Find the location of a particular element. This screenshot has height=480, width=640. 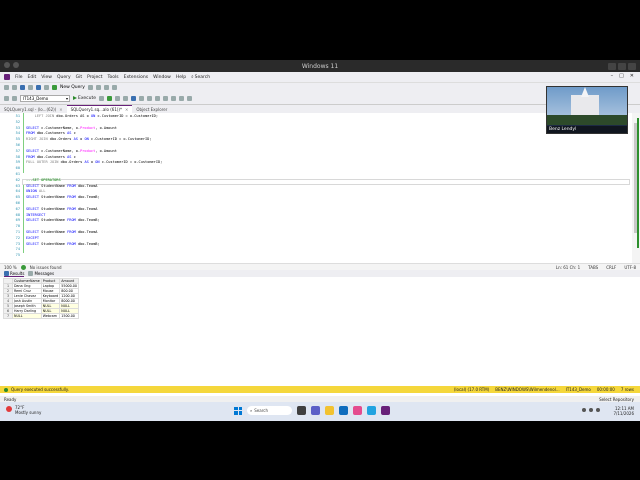

redo-icon is located at coordinates (98, 87).